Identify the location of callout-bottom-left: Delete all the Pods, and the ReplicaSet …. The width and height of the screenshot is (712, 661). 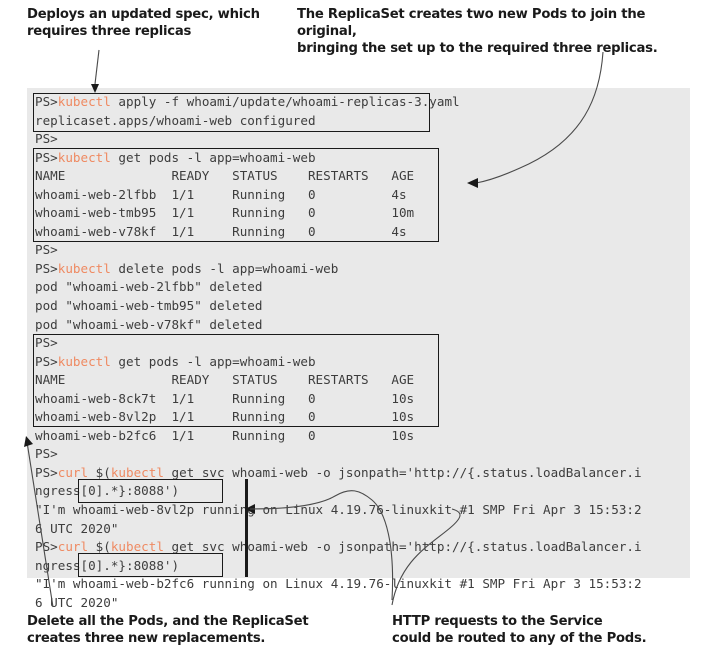
(168, 630).